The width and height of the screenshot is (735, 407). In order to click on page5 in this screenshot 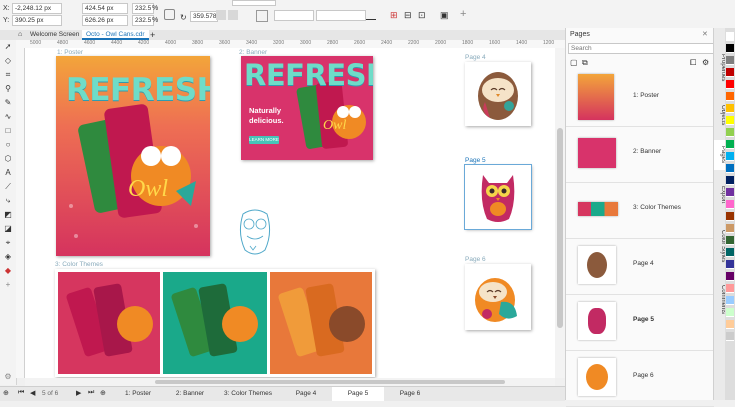, I will do `click(498, 197)`.